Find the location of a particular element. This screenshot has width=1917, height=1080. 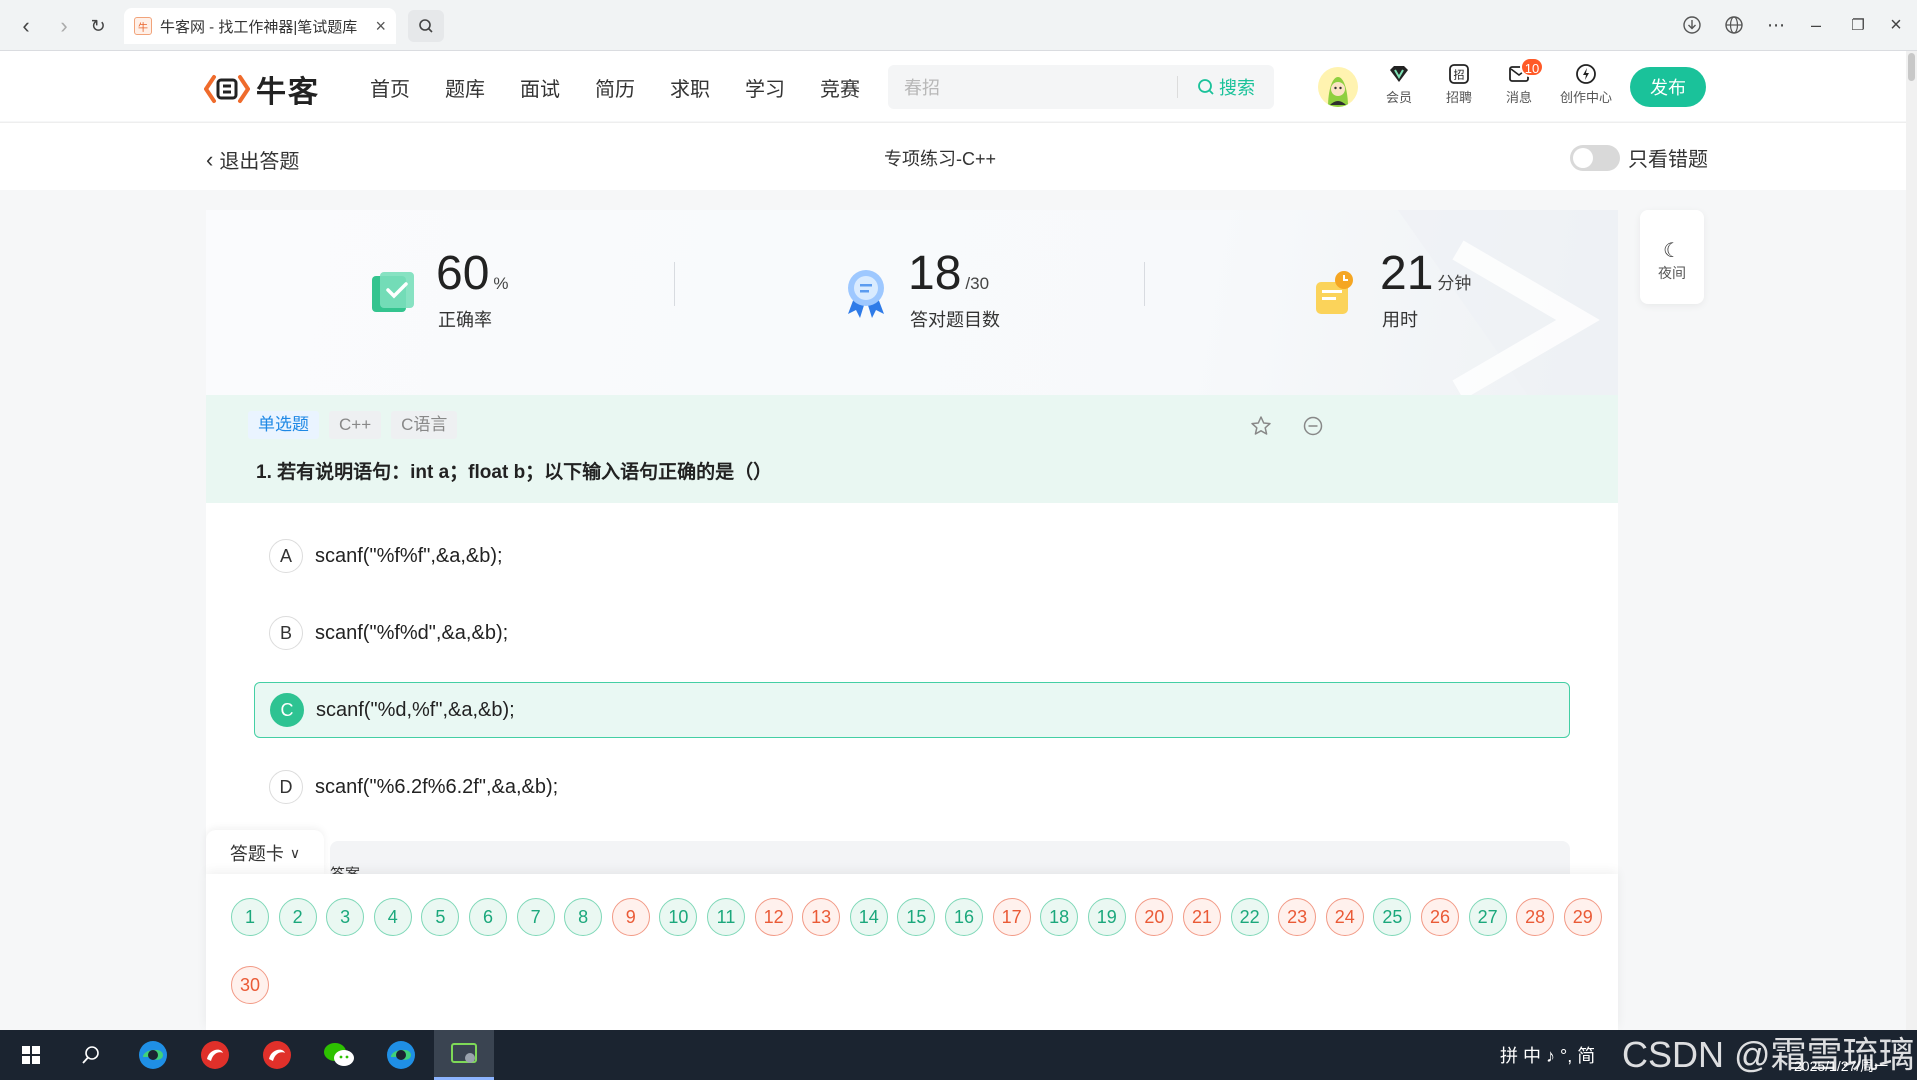

message-entry: 10 消息 is located at coordinates (1519, 81).